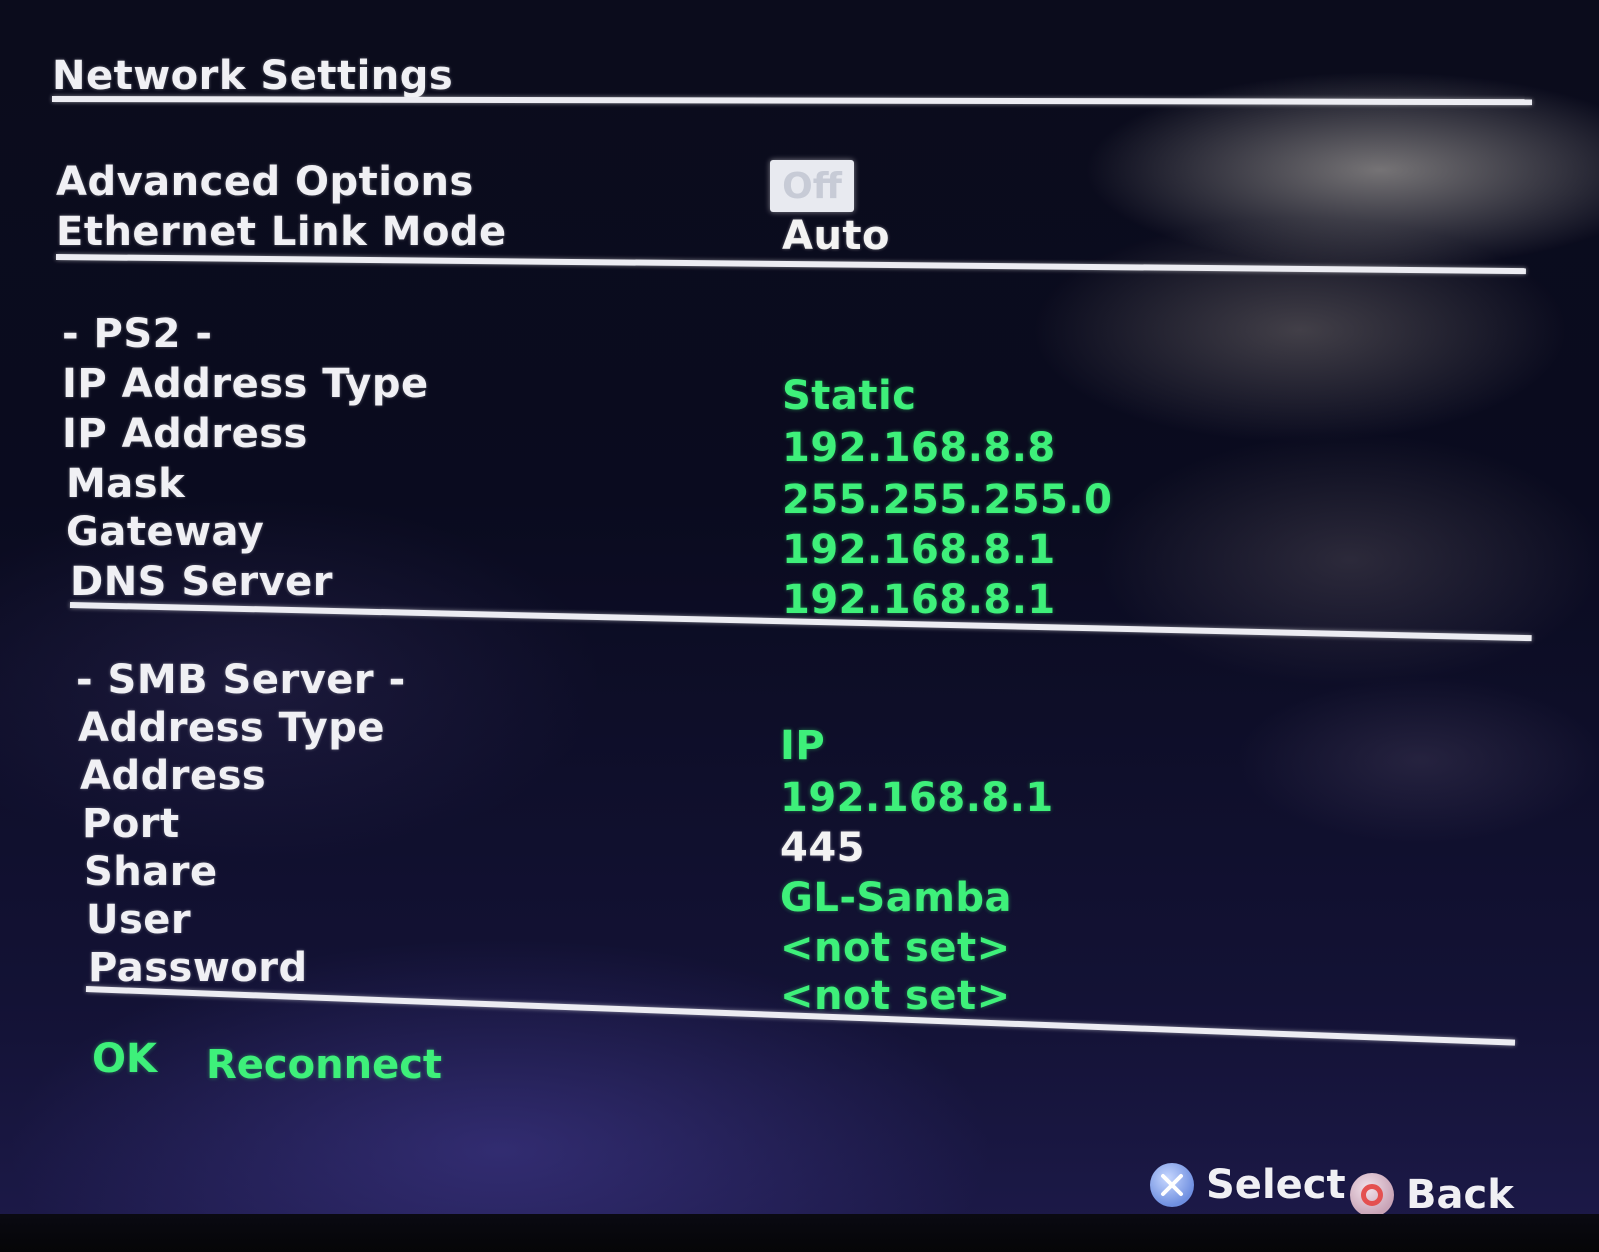 This screenshot has width=1599, height=1252. I want to click on ethernet-link-mode-value: Auto, so click(836, 236).